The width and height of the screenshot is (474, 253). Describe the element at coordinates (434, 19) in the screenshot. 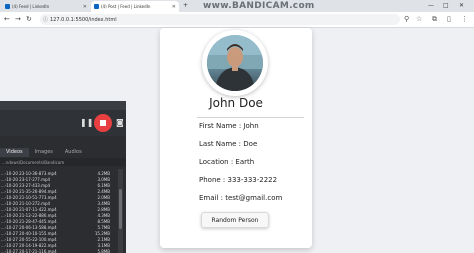

I see `extensions-icon: ⧉` at that location.